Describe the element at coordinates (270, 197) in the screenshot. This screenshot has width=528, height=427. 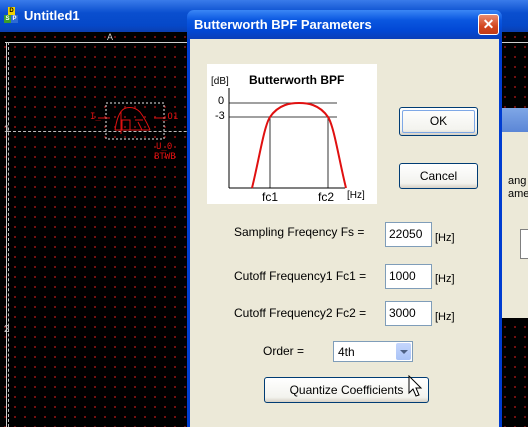
I see `graph-x-fc1: fc1` at that location.